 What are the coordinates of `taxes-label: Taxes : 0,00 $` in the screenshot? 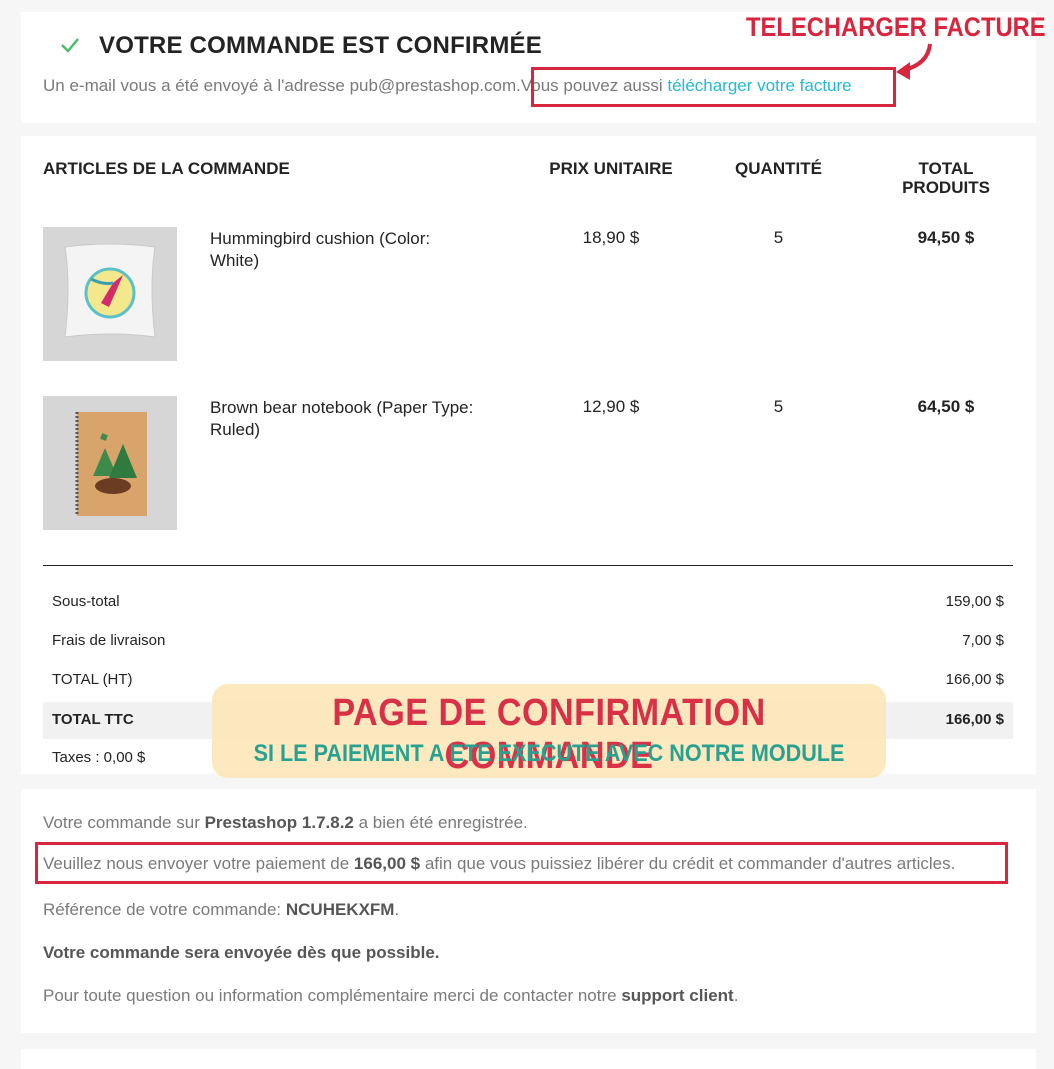 It's located at (99, 757).